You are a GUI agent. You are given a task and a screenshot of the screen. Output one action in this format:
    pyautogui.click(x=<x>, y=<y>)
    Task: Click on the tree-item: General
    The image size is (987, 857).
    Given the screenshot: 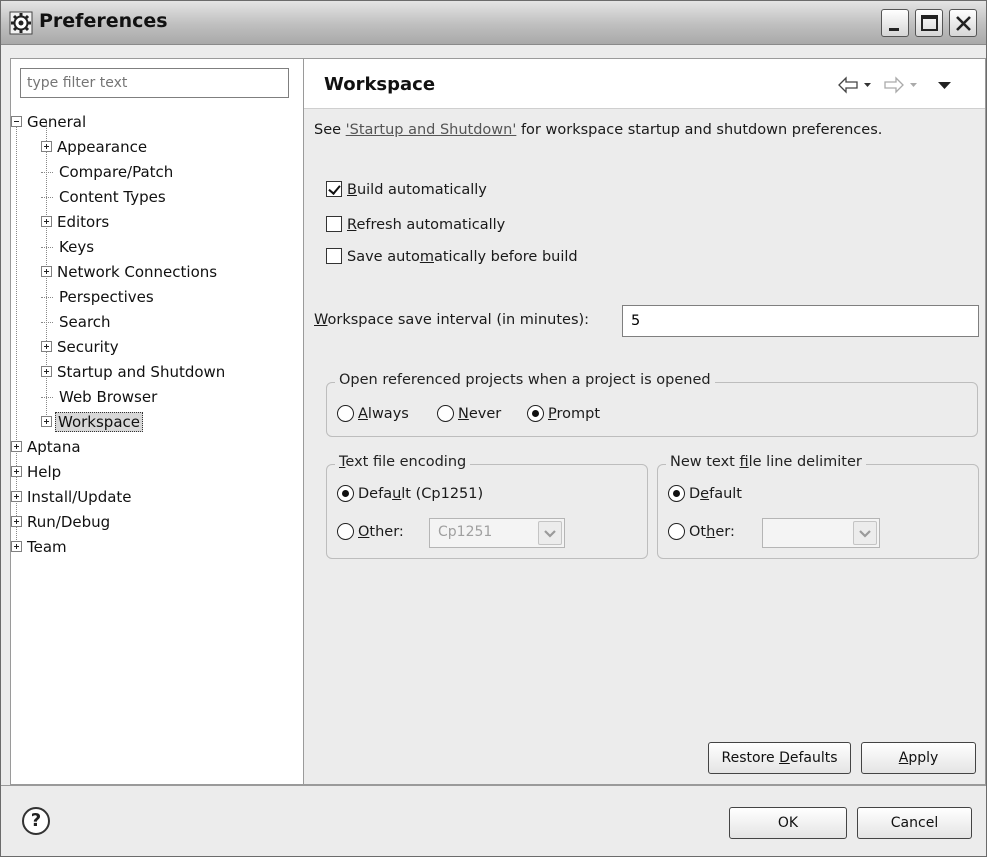 What is the action you would take?
    pyautogui.click(x=49, y=123)
    